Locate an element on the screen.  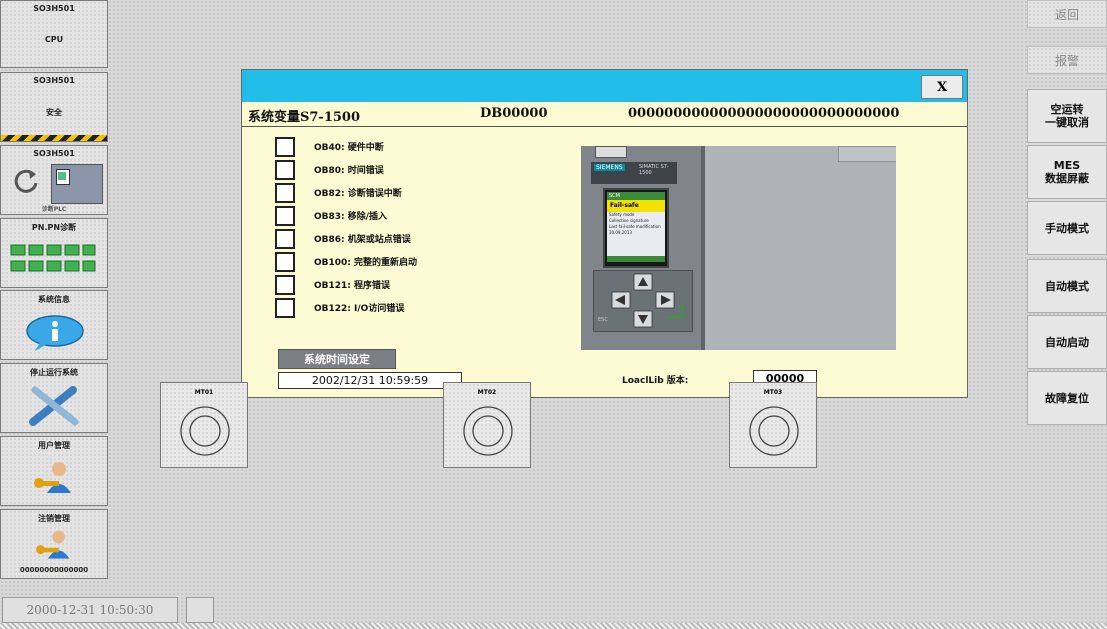
back-button: 返回 is located at coordinates (1067, 14).